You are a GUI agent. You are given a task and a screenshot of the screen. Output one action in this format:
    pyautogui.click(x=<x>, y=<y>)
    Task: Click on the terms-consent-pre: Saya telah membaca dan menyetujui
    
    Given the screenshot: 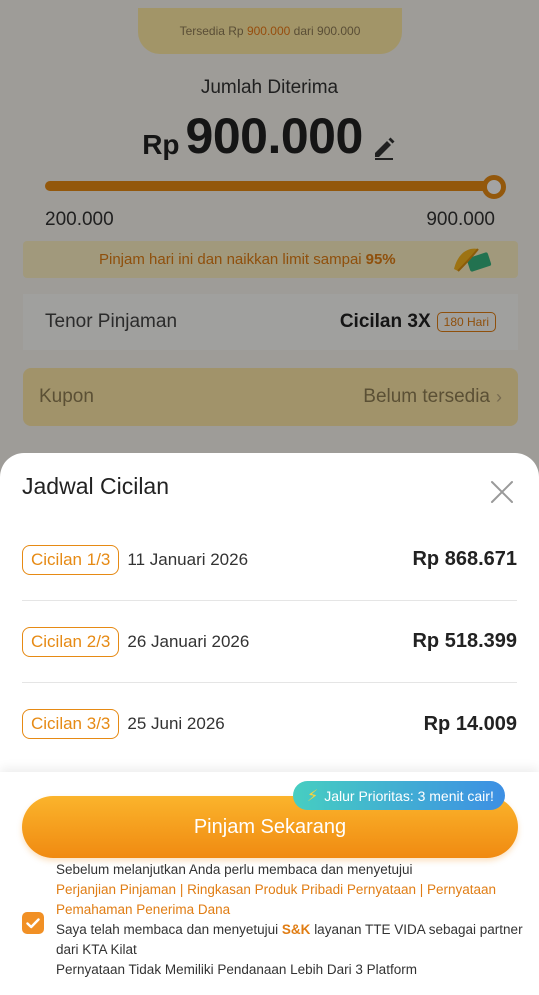 What is the action you would take?
    pyautogui.click(x=167, y=929)
    